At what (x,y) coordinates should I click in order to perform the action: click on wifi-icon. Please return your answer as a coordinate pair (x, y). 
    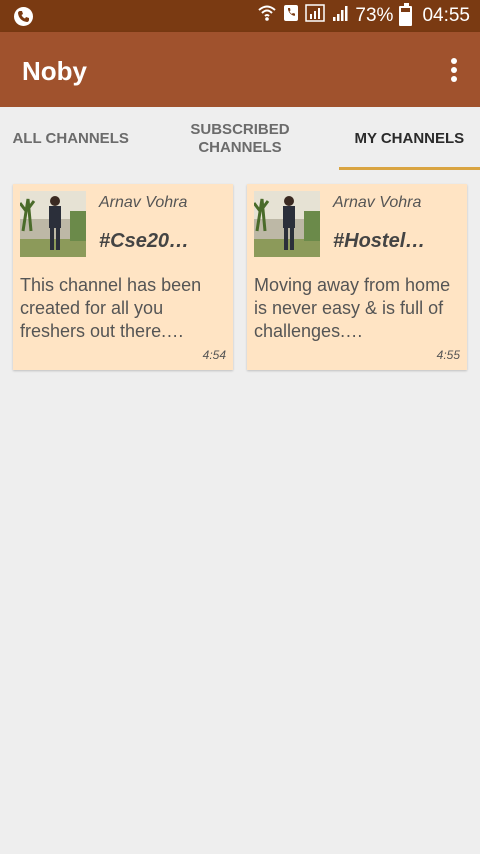
    Looking at the image, I should click on (267, 16).